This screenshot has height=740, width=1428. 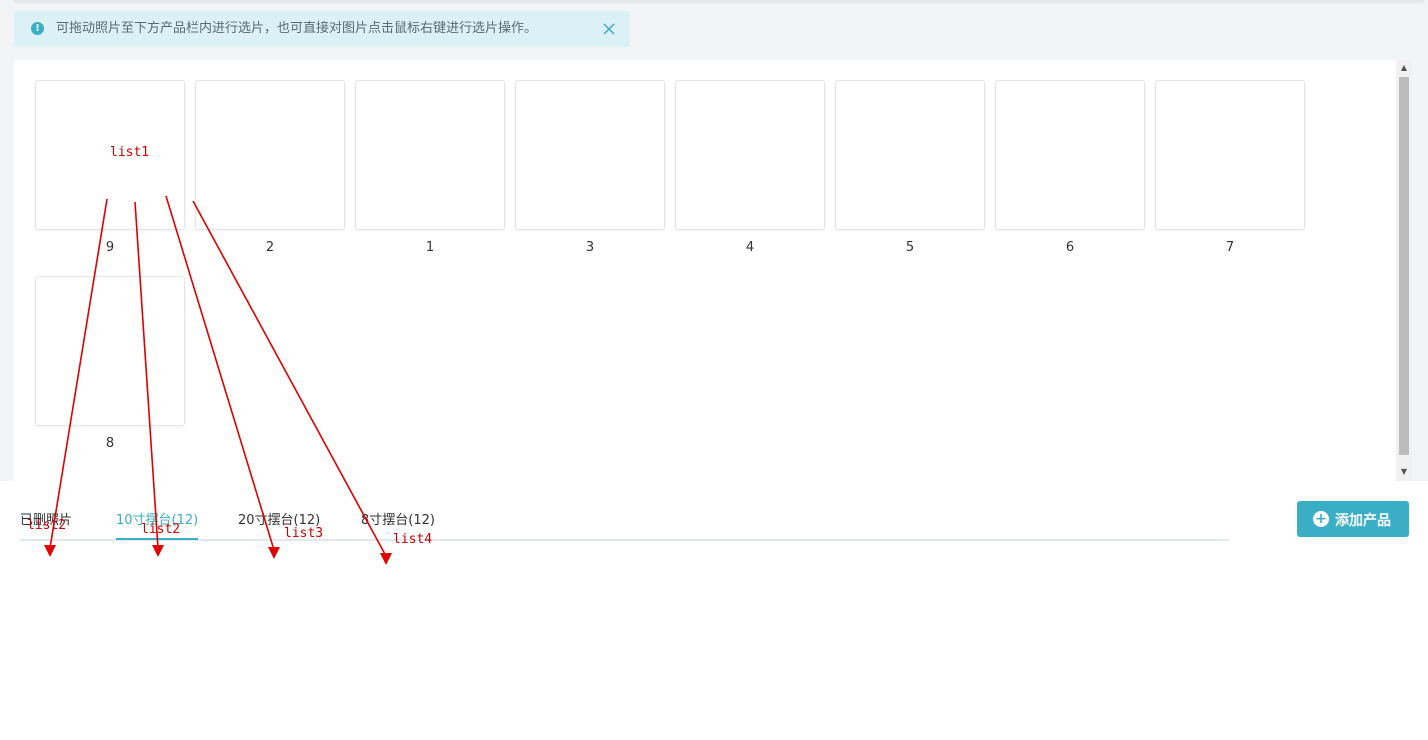 I want to click on add-product-button: + 添加产品, so click(x=1353, y=519).